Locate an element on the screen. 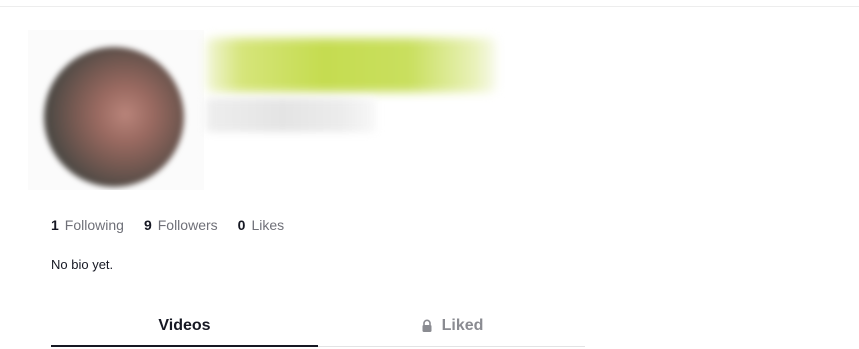 Image resolution: width=859 pixels, height=349 pixels. stat-followers-label: Followers is located at coordinates (187, 225).